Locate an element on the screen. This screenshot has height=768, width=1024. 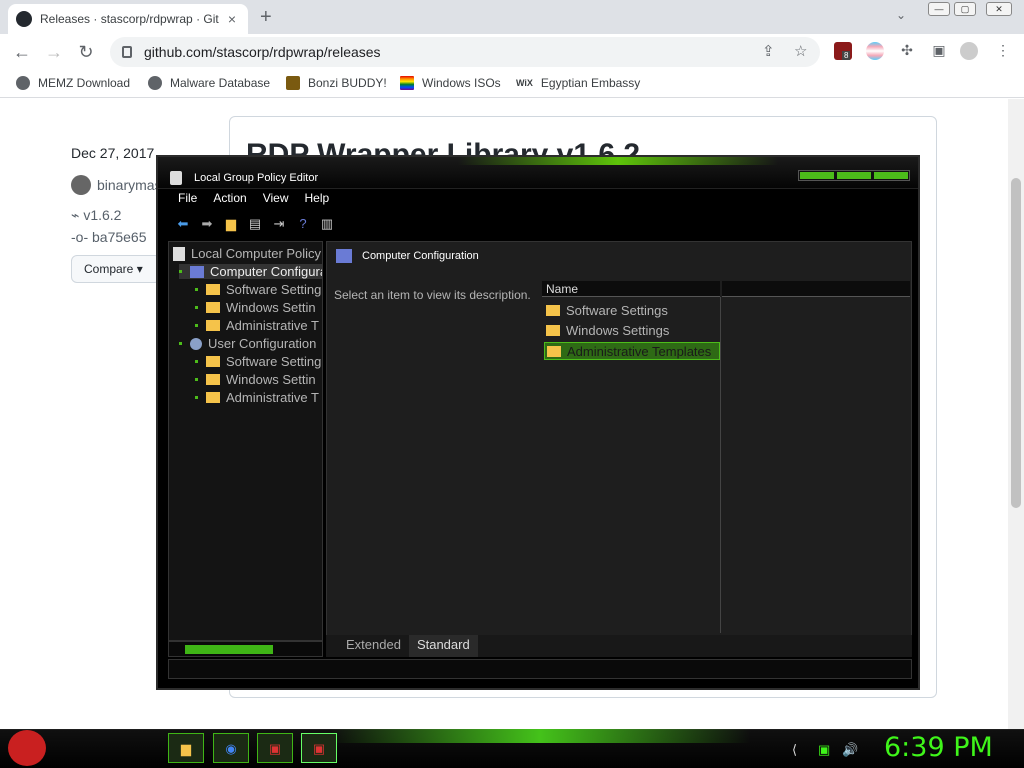
maximize-button: ▢ is located at coordinates (965, 9).